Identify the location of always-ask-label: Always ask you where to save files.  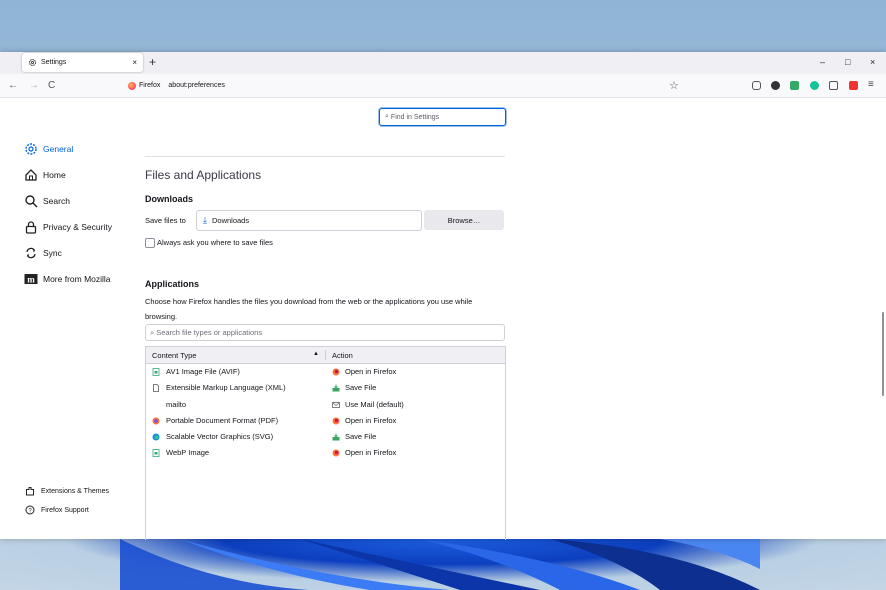
(215, 242).